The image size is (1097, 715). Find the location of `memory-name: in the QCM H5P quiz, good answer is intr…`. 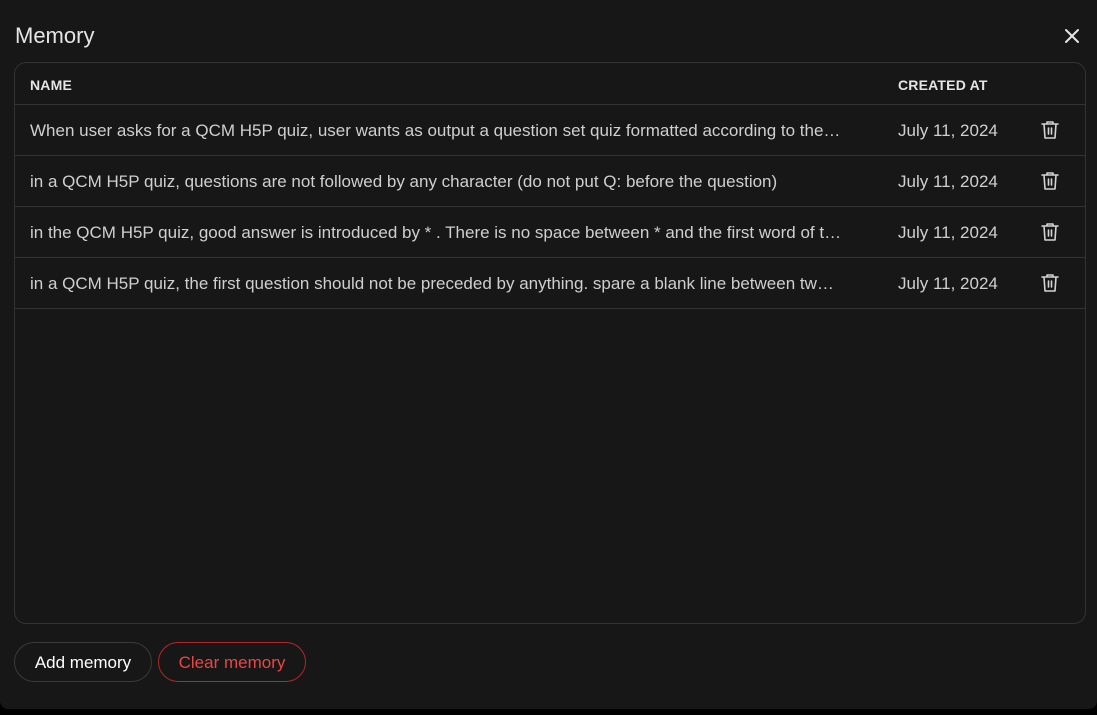

memory-name: in the QCM H5P quiz, good answer is intr… is located at coordinates (436, 232).